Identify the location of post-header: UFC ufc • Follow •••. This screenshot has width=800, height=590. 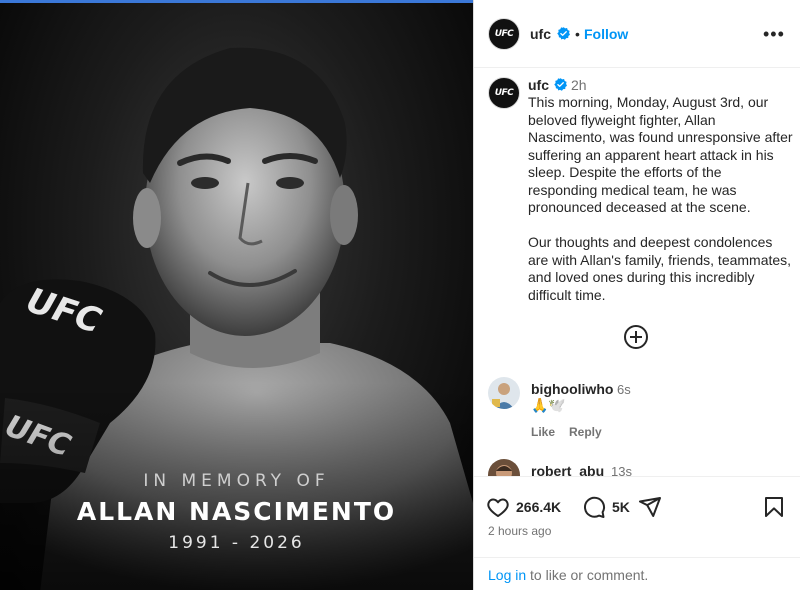
(637, 34).